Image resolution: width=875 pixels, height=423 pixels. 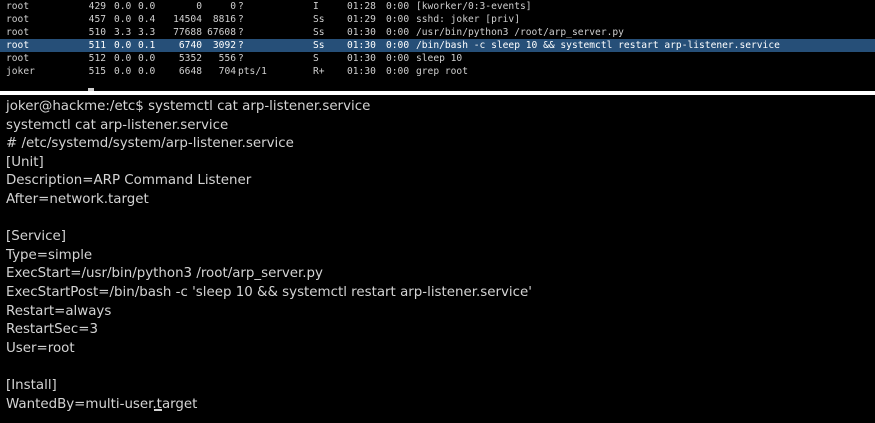 What do you see at coordinates (77, 199) in the screenshot?
I see `terminal-line-text: After=network.target` at bounding box center [77, 199].